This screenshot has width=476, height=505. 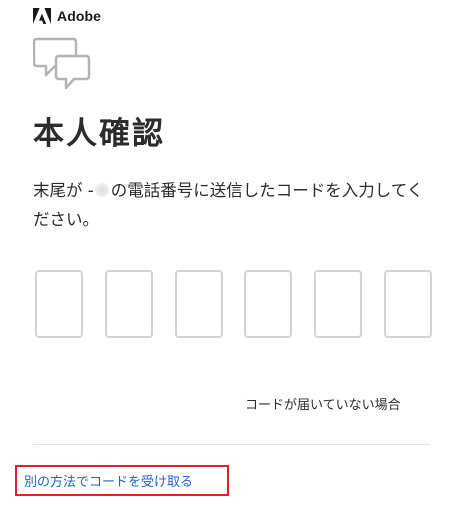 What do you see at coordinates (63, 190) in the screenshot?
I see `instruction-text-start: 末尾が -` at bounding box center [63, 190].